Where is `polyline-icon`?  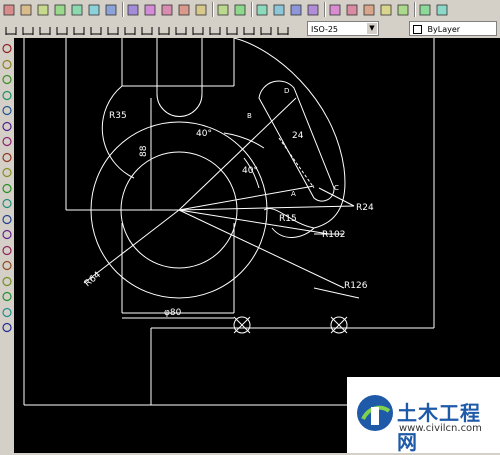
polyline-icon is located at coordinates (7, 78).